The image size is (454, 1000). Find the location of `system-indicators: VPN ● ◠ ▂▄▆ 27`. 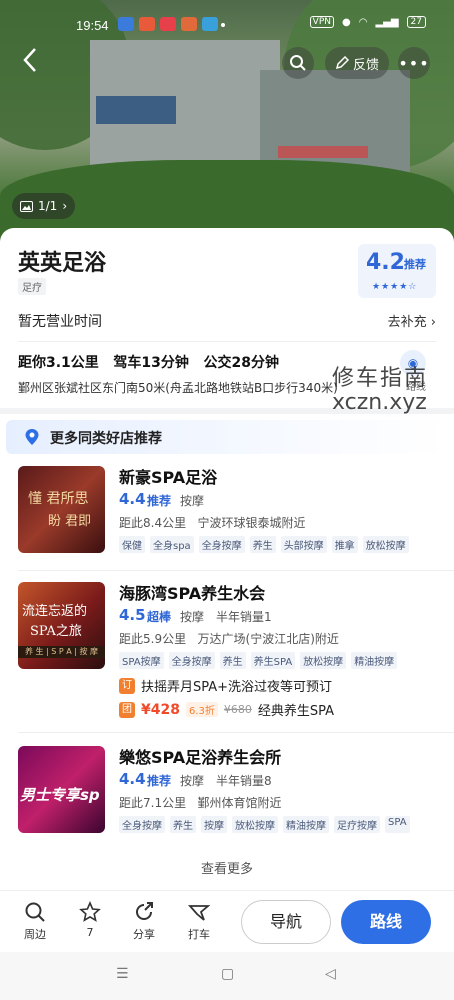

system-indicators: VPN ● ◠ ▂▄▆ 27 is located at coordinates (367, 22).